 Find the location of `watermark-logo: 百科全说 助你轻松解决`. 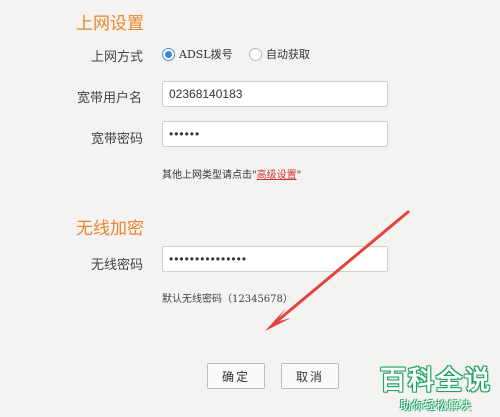

watermark-logo: 百科全说 助你轻松解决 is located at coordinates (436, 386).